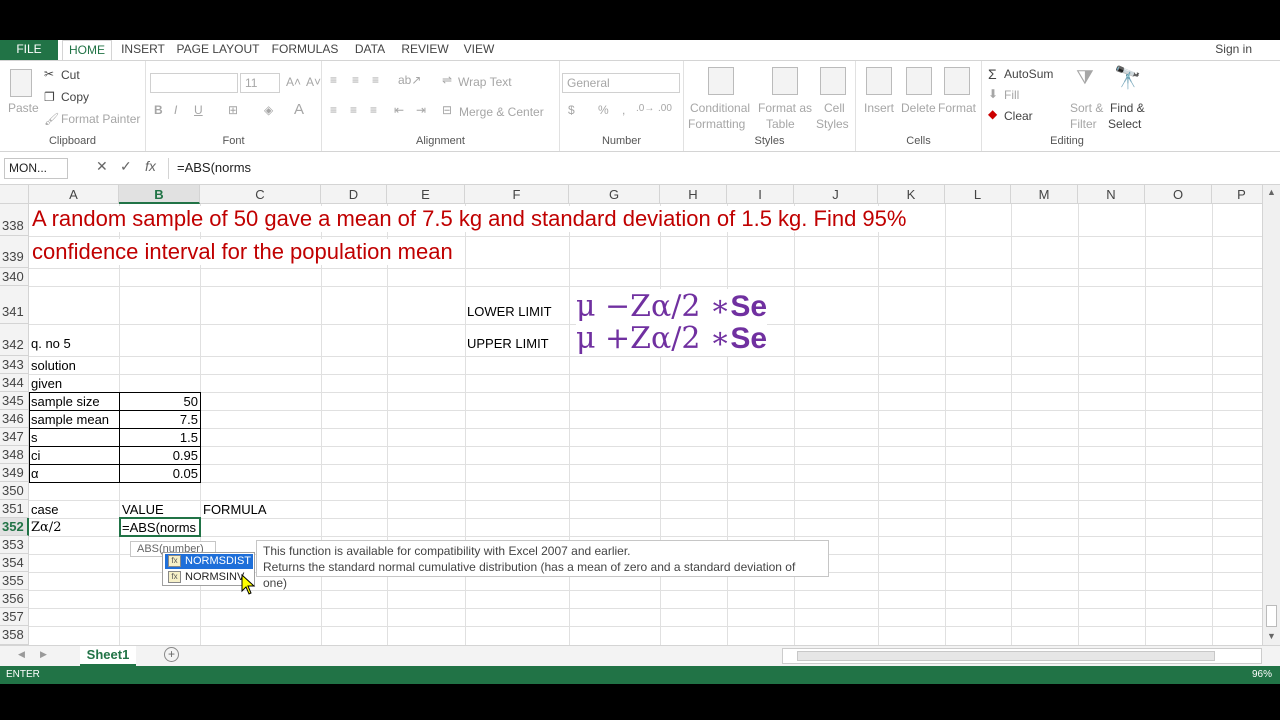 The width and height of the screenshot is (1280, 720). What do you see at coordinates (1018, 116) in the screenshot?
I see `clear-button: Clear` at bounding box center [1018, 116].